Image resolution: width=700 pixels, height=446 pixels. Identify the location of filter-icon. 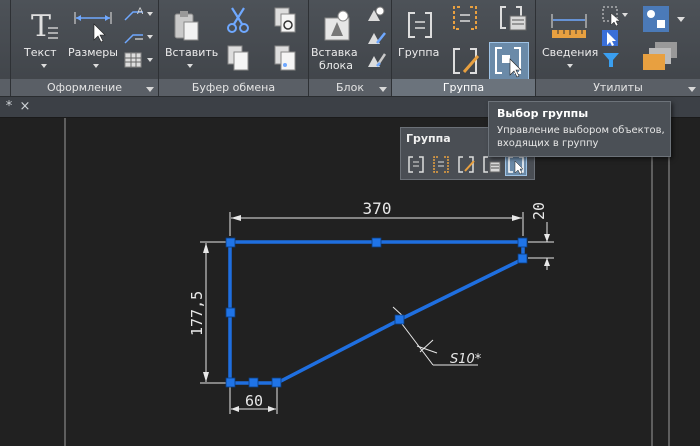
(611, 60).